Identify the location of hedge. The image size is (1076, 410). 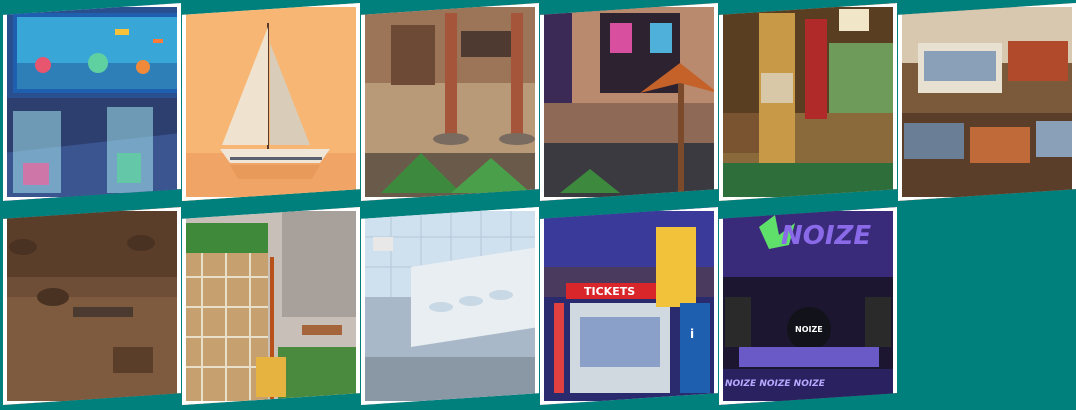
(225, 238).